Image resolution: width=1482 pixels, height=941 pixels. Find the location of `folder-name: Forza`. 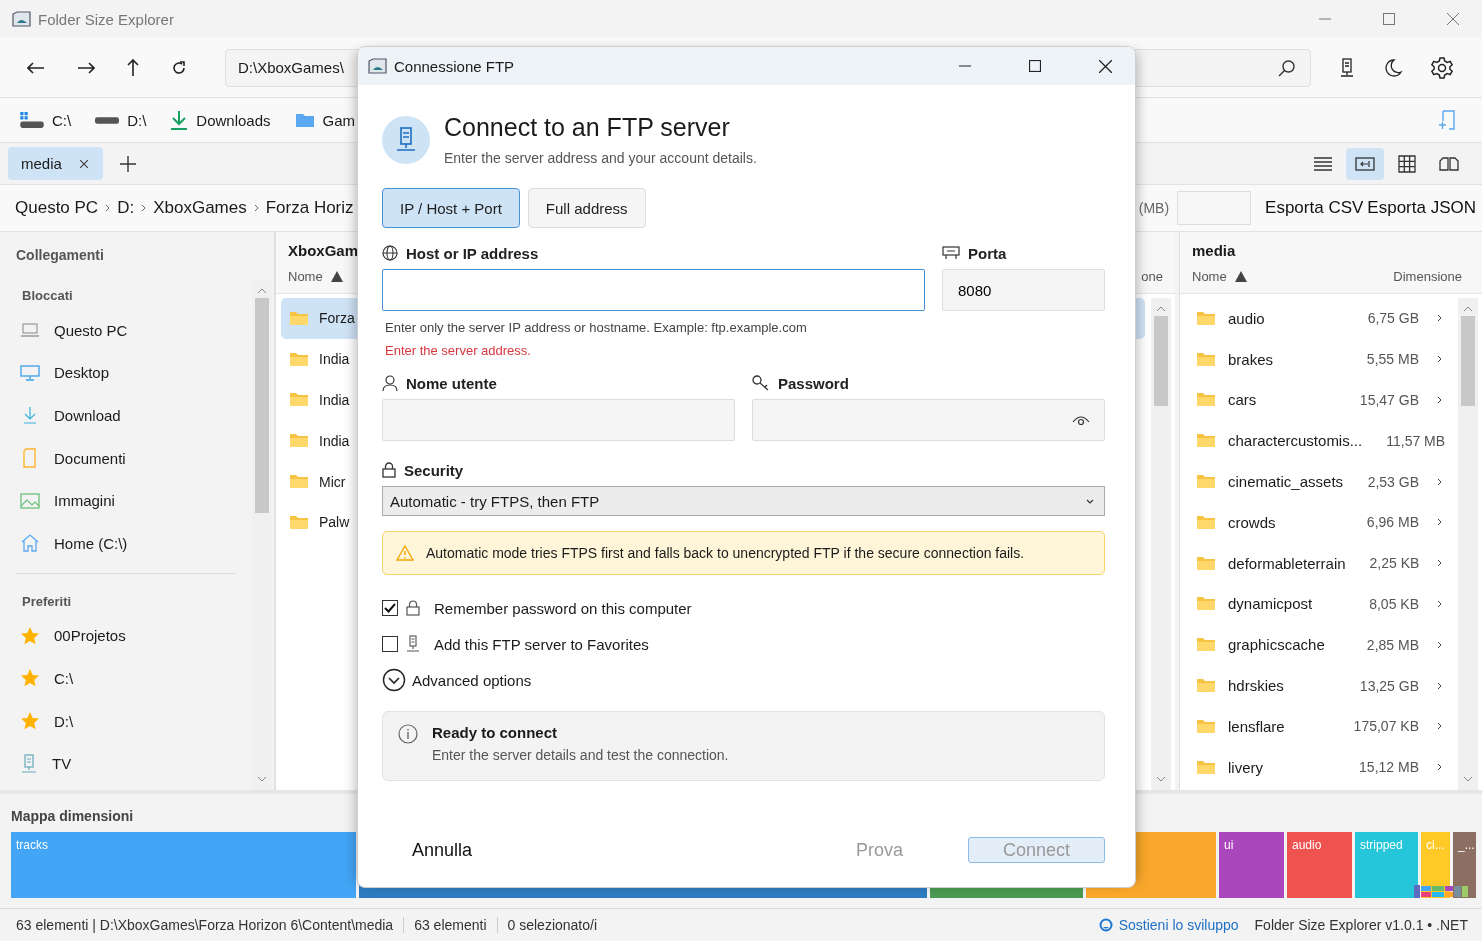

folder-name: Forza is located at coordinates (337, 318).